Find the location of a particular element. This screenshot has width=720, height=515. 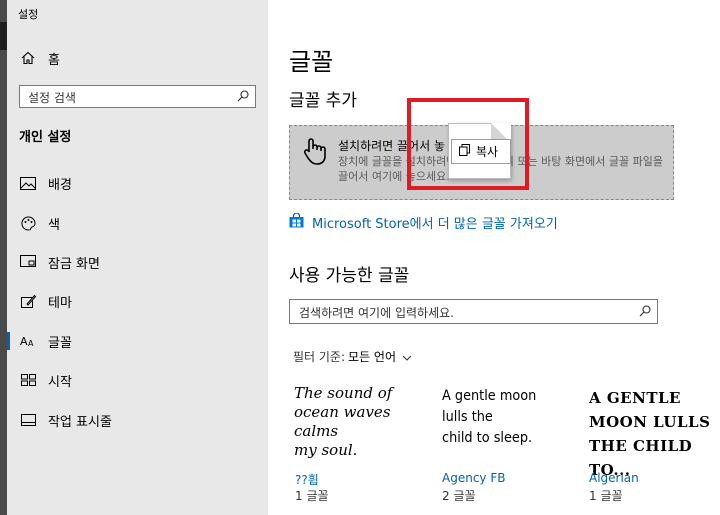

font-search-input: 검색하려면 여기에 입력하세요. is located at coordinates (473, 311).